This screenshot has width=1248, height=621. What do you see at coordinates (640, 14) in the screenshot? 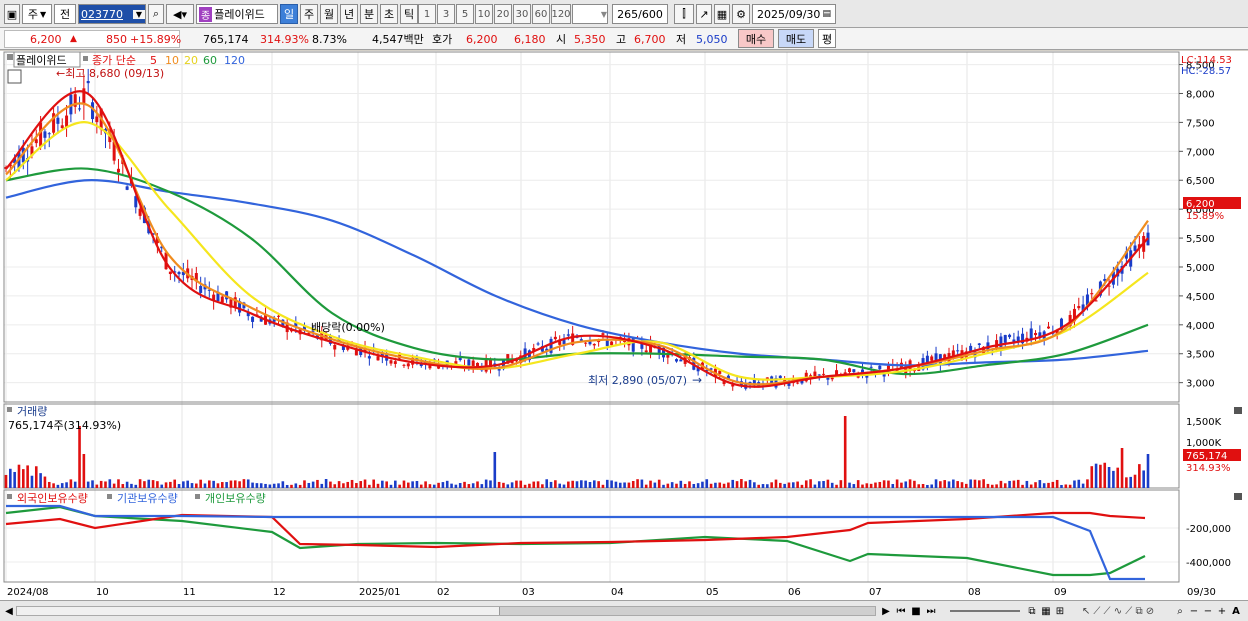
I see `count-field: 265/600` at bounding box center [640, 14].